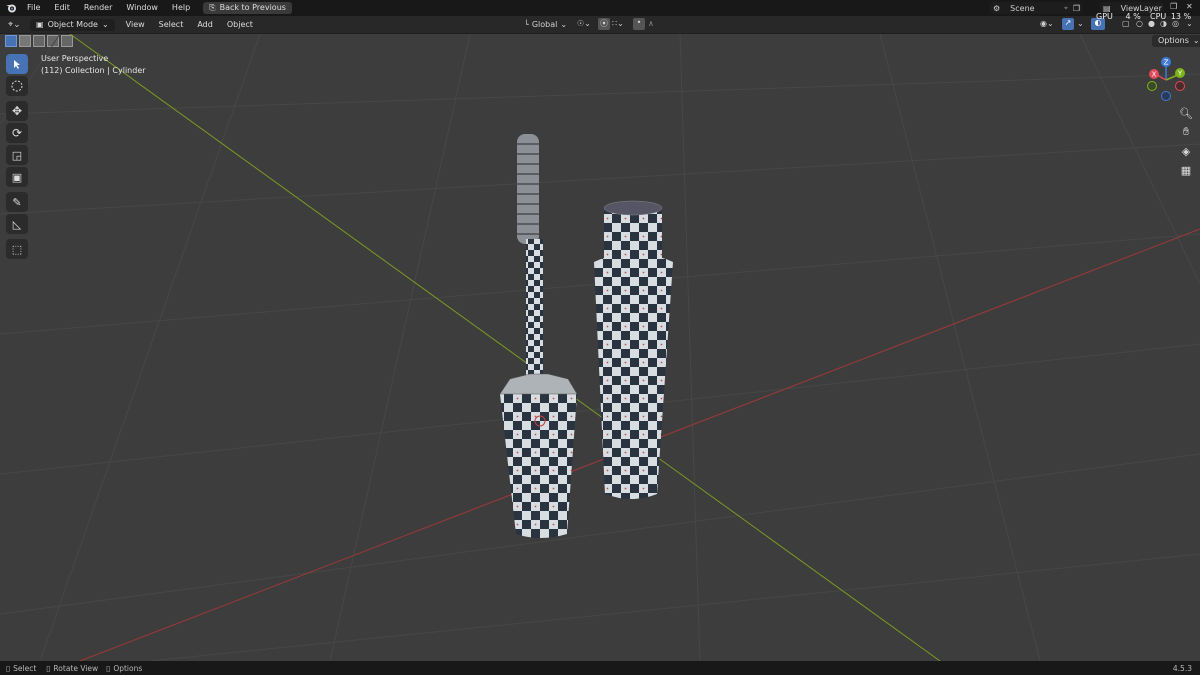  What do you see at coordinates (205, 25) in the screenshot?
I see `menu-add: Add` at bounding box center [205, 25].